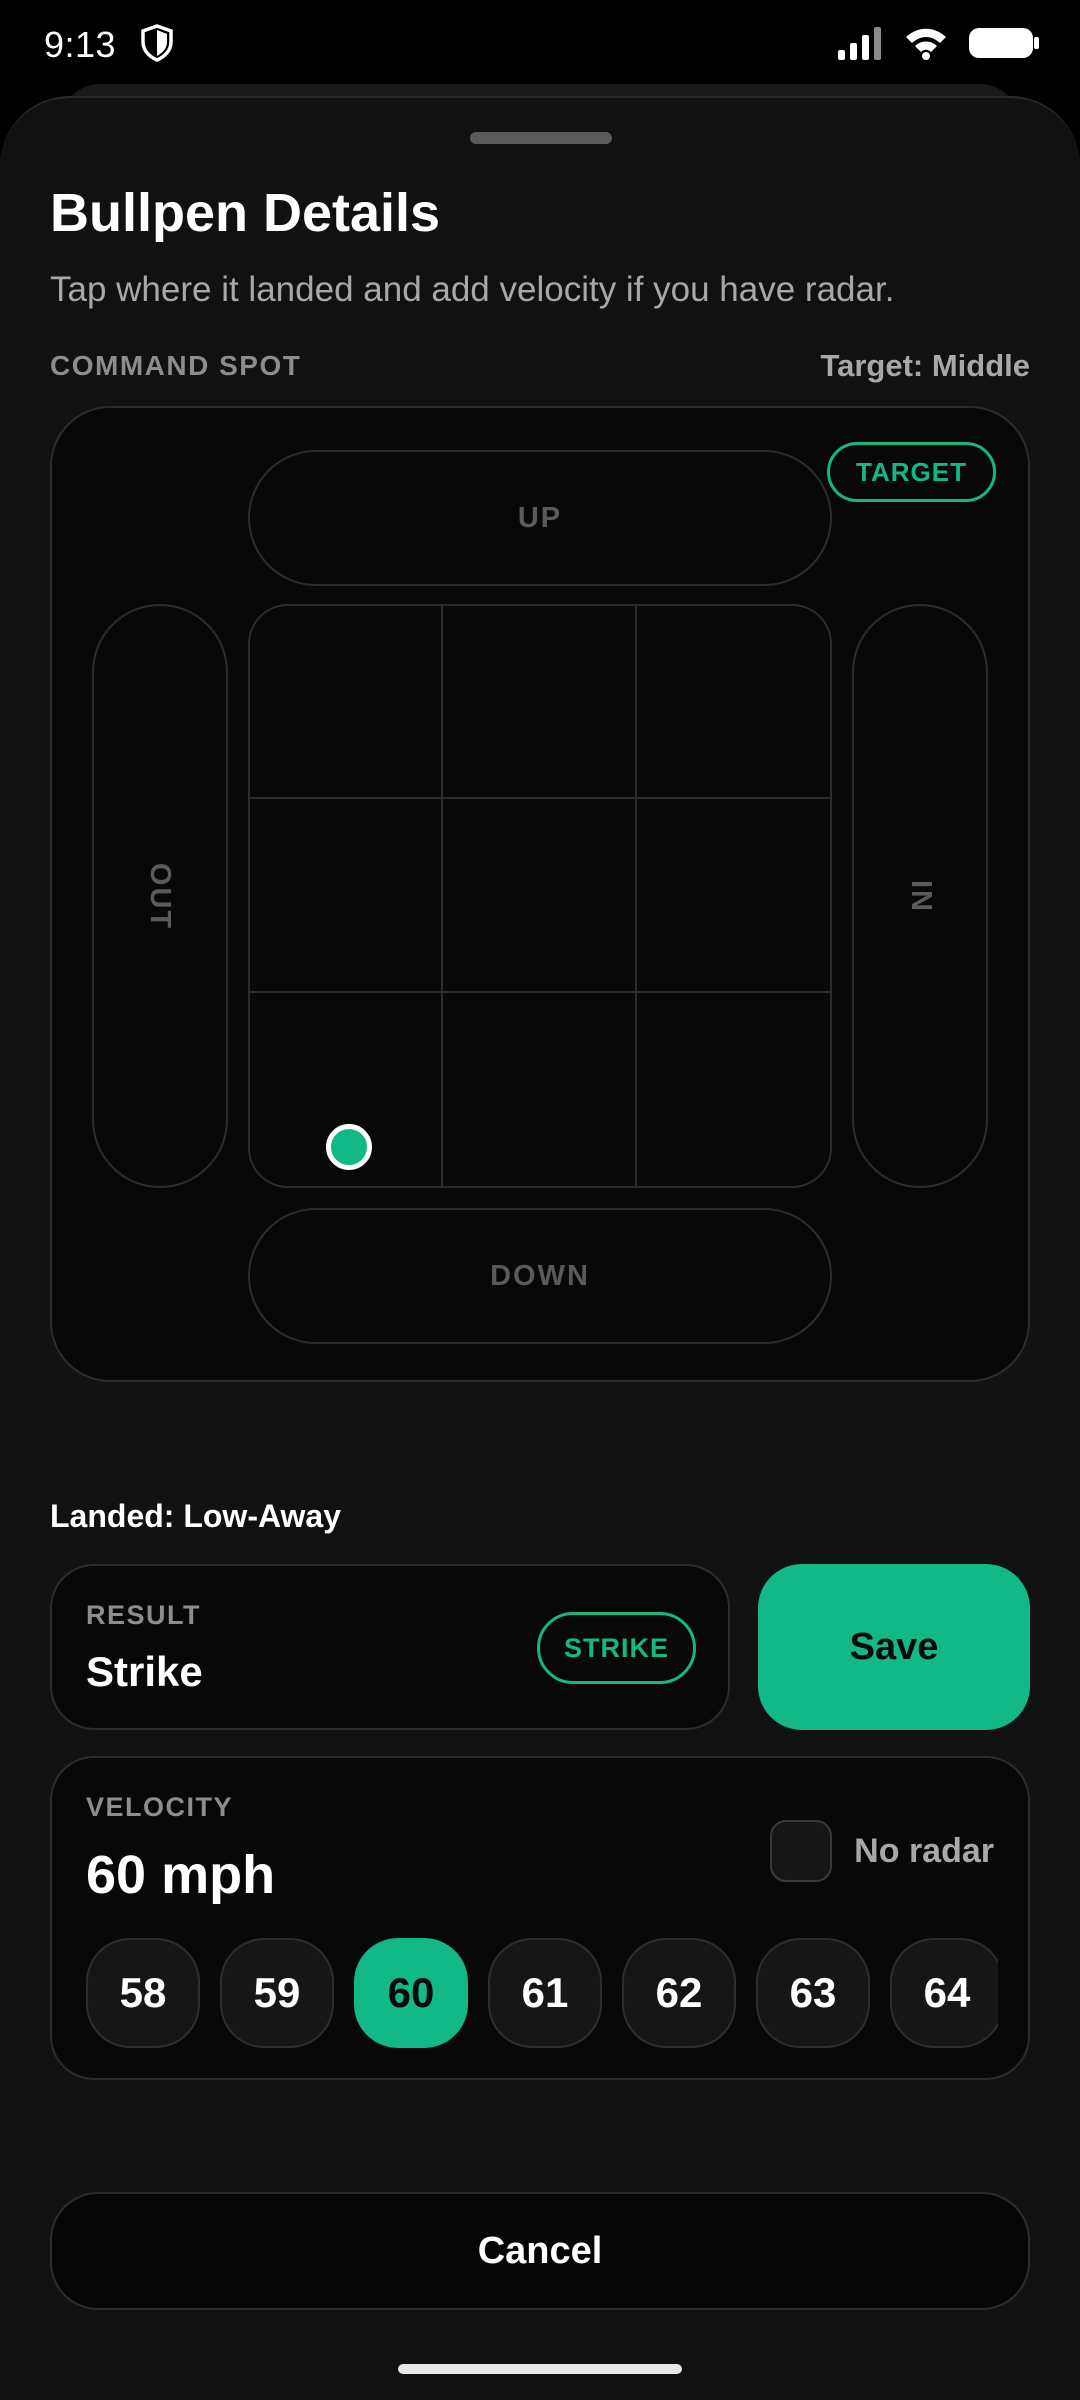 The height and width of the screenshot is (2400, 1080). I want to click on zone-cell-high-in, so click(733, 703).